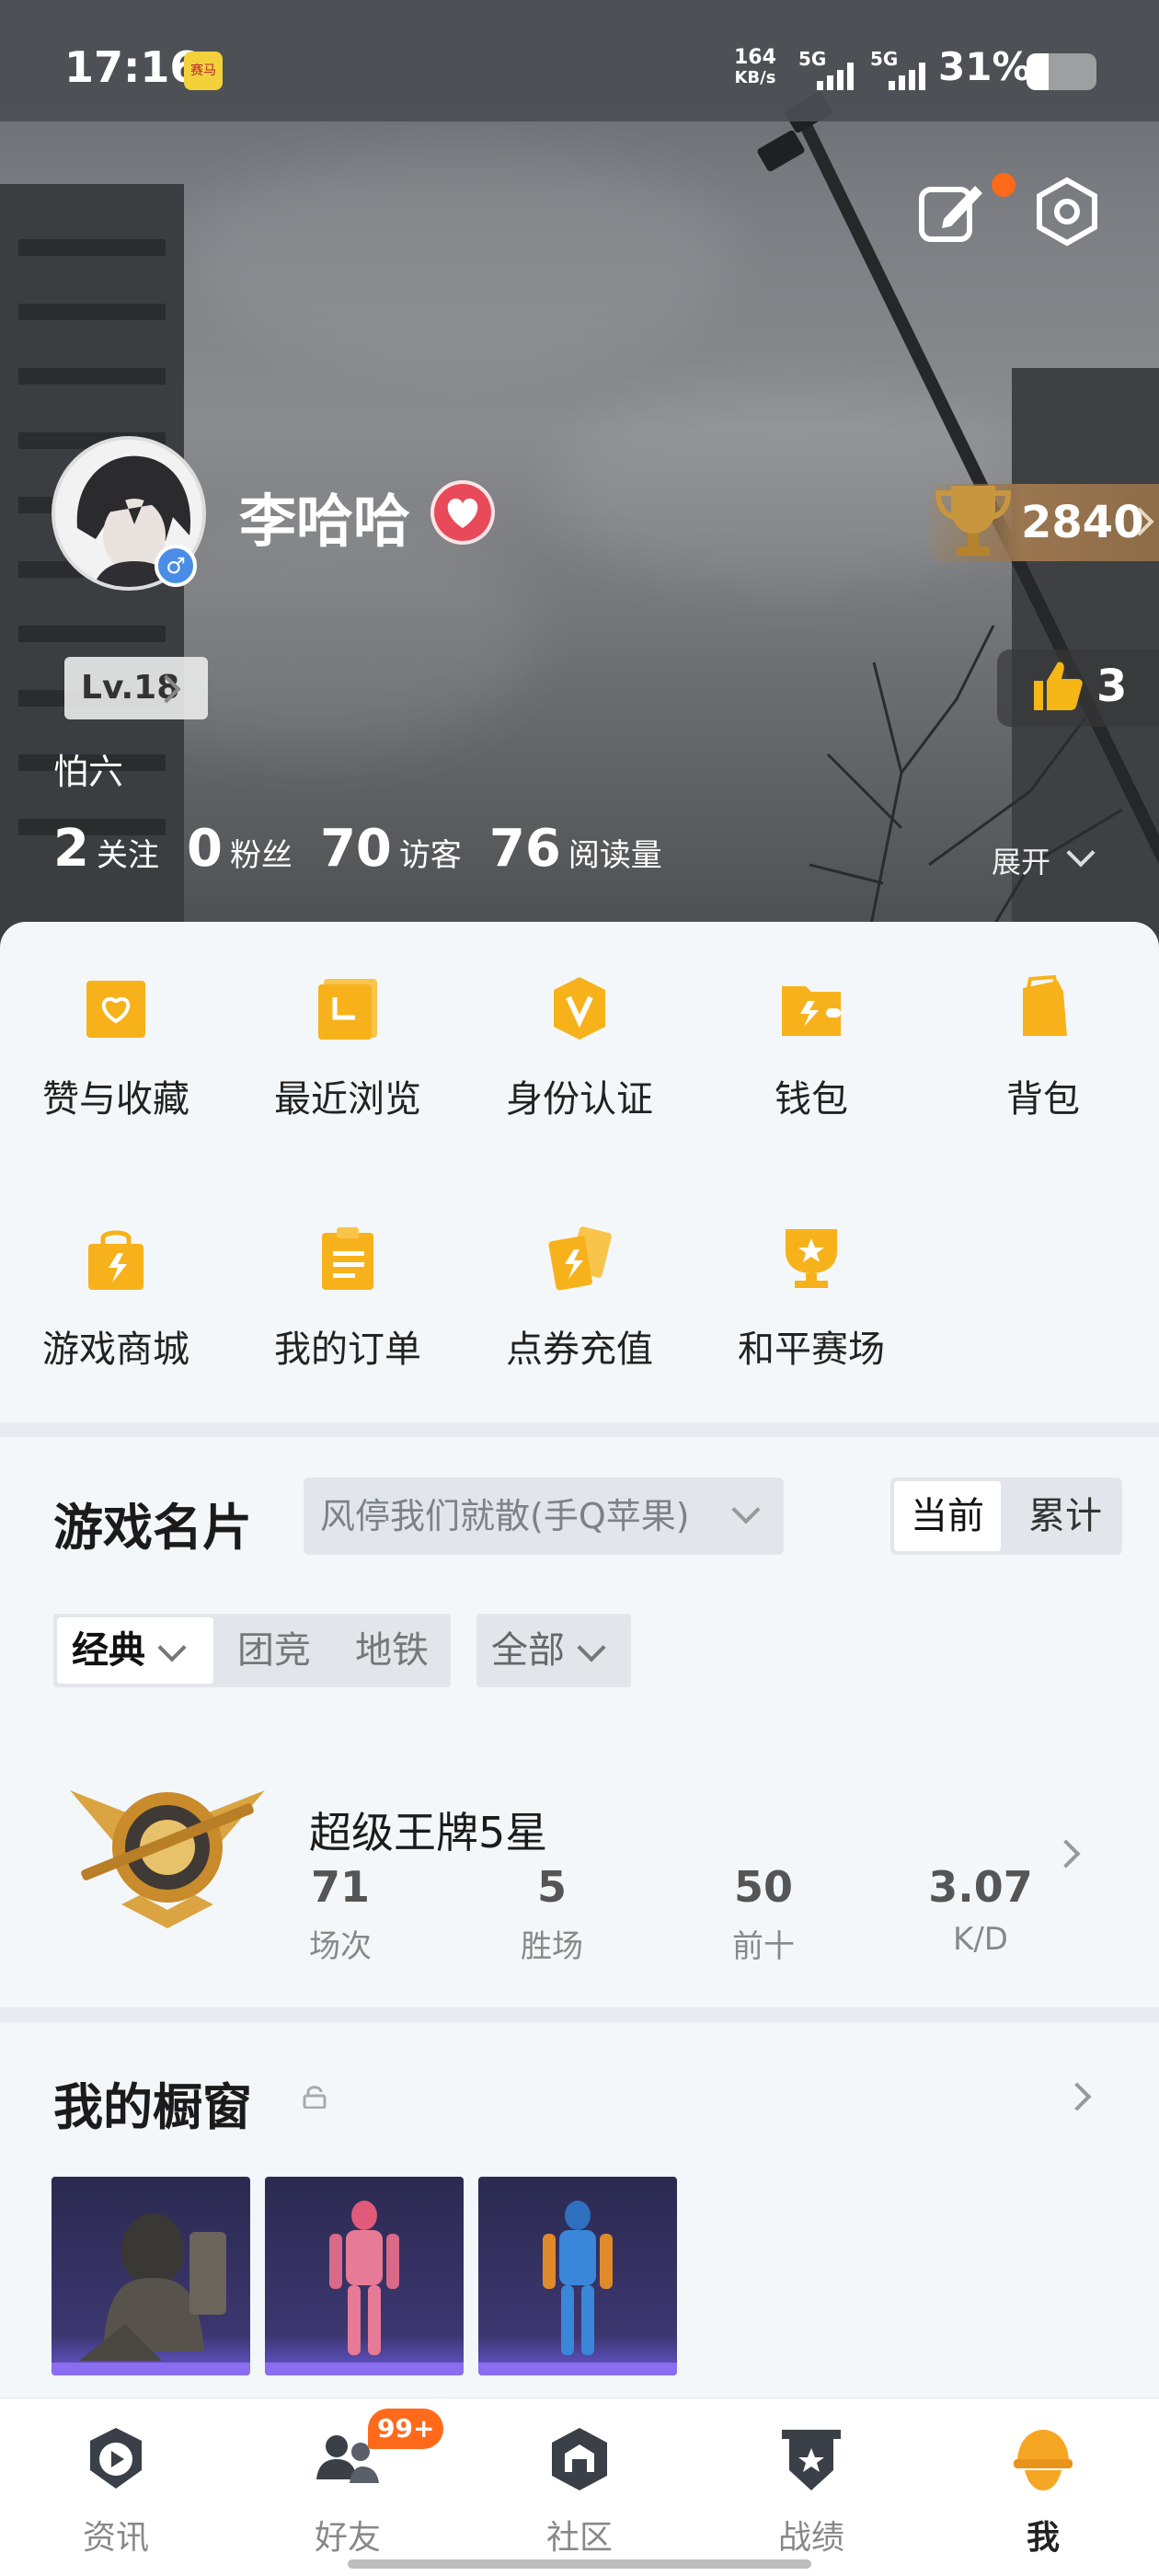  What do you see at coordinates (580, 1258) in the screenshot?
I see `coupon-cards-icon` at bounding box center [580, 1258].